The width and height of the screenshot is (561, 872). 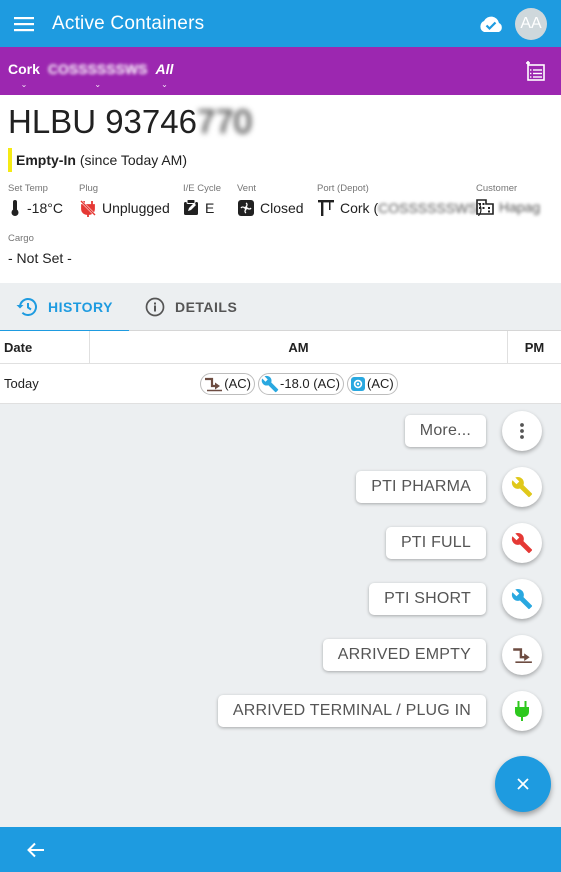 I want to click on event-chip-arrived-empty: (AC), so click(x=228, y=383).